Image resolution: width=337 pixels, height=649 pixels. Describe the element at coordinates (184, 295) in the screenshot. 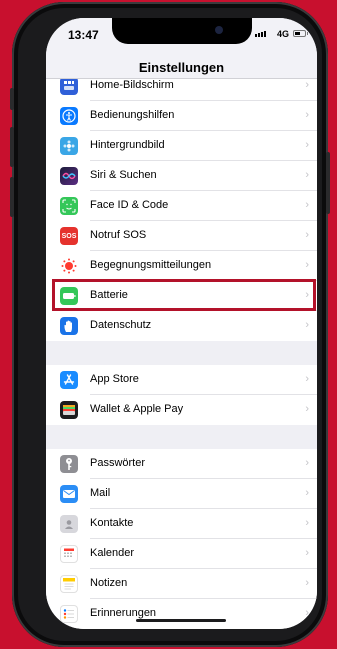

I see `battery-row-highlight` at that location.